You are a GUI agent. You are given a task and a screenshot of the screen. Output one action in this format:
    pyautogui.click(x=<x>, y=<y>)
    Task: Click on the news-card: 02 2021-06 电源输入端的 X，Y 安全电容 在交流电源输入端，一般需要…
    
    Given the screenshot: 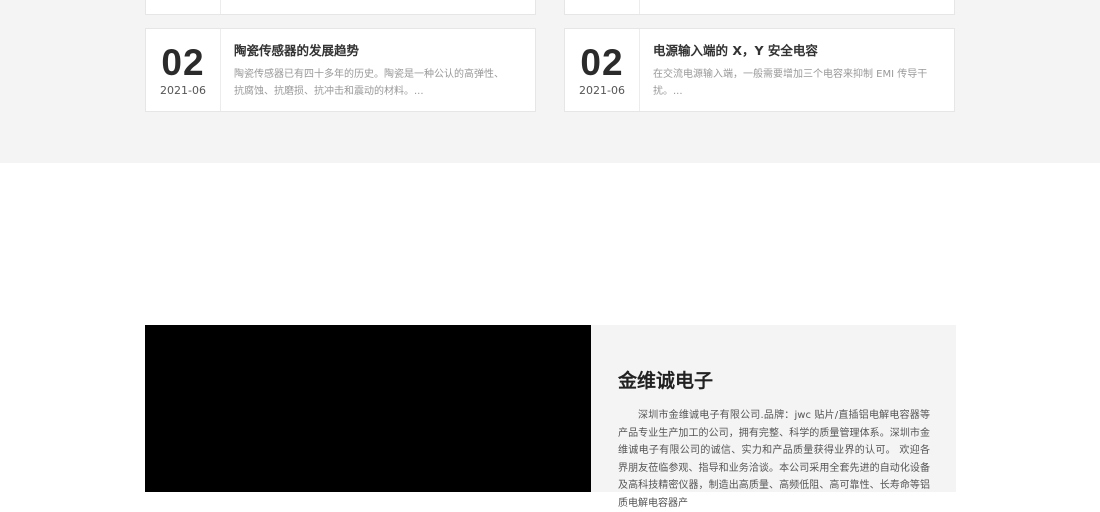 What is the action you would take?
    pyautogui.click(x=759, y=70)
    